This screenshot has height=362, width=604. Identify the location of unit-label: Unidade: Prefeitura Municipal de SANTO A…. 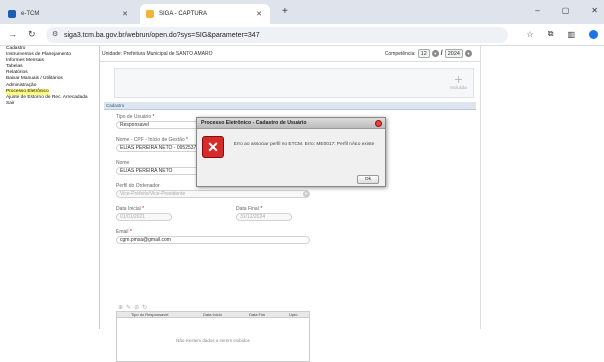
(157, 53).